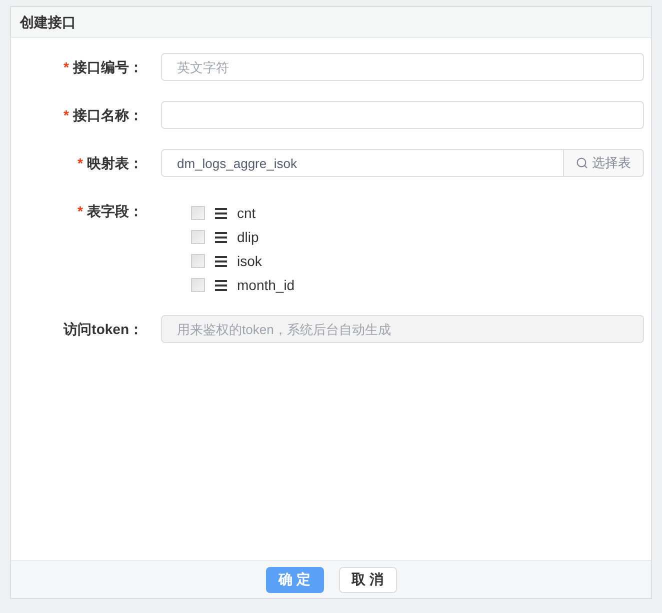 The height and width of the screenshot is (613, 662). Describe the element at coordinates (115, 163) in the screenshot. I see `field-label: 映射表：` at that location.